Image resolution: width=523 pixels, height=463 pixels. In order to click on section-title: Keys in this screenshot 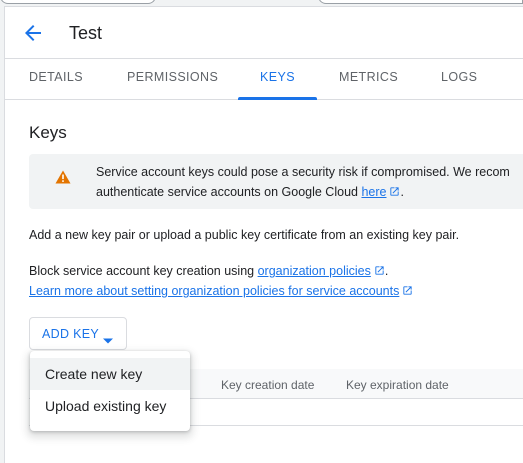, I will do `click(48, 132)`.